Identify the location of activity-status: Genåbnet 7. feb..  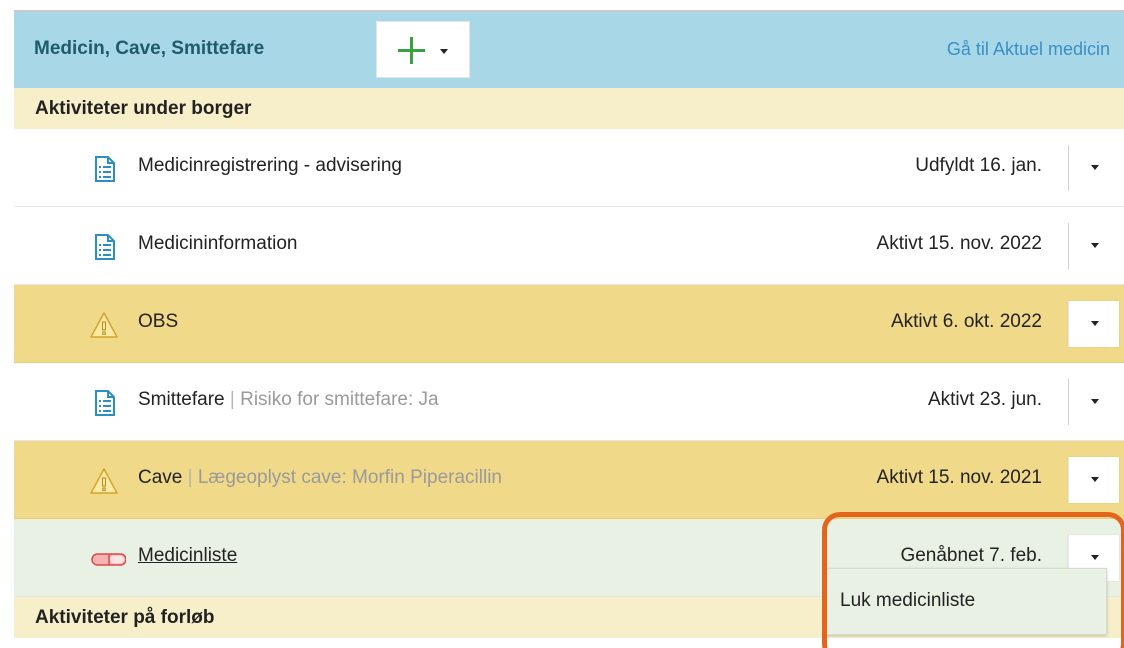
(971, 555).